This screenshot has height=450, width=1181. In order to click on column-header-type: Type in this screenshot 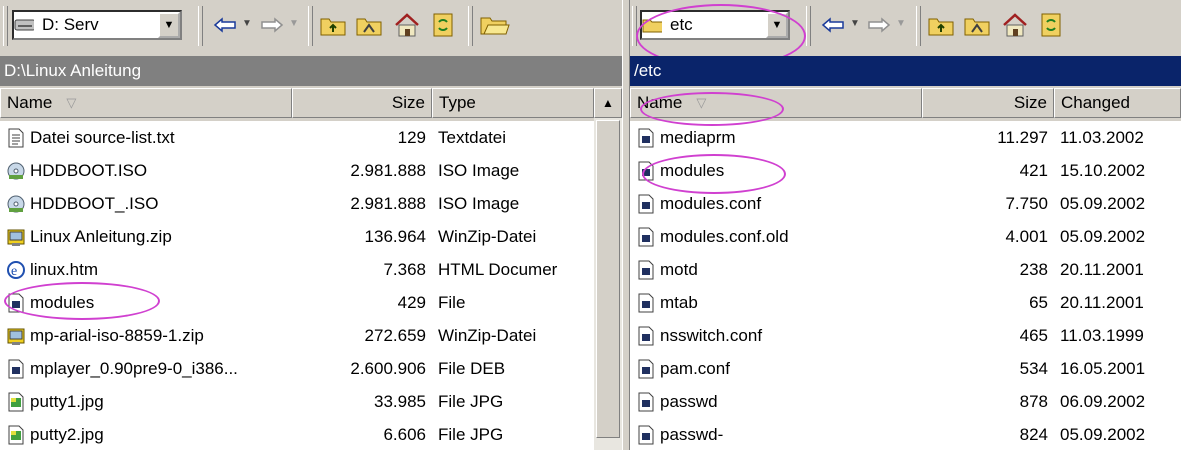, I will do `click(513, 103)`.